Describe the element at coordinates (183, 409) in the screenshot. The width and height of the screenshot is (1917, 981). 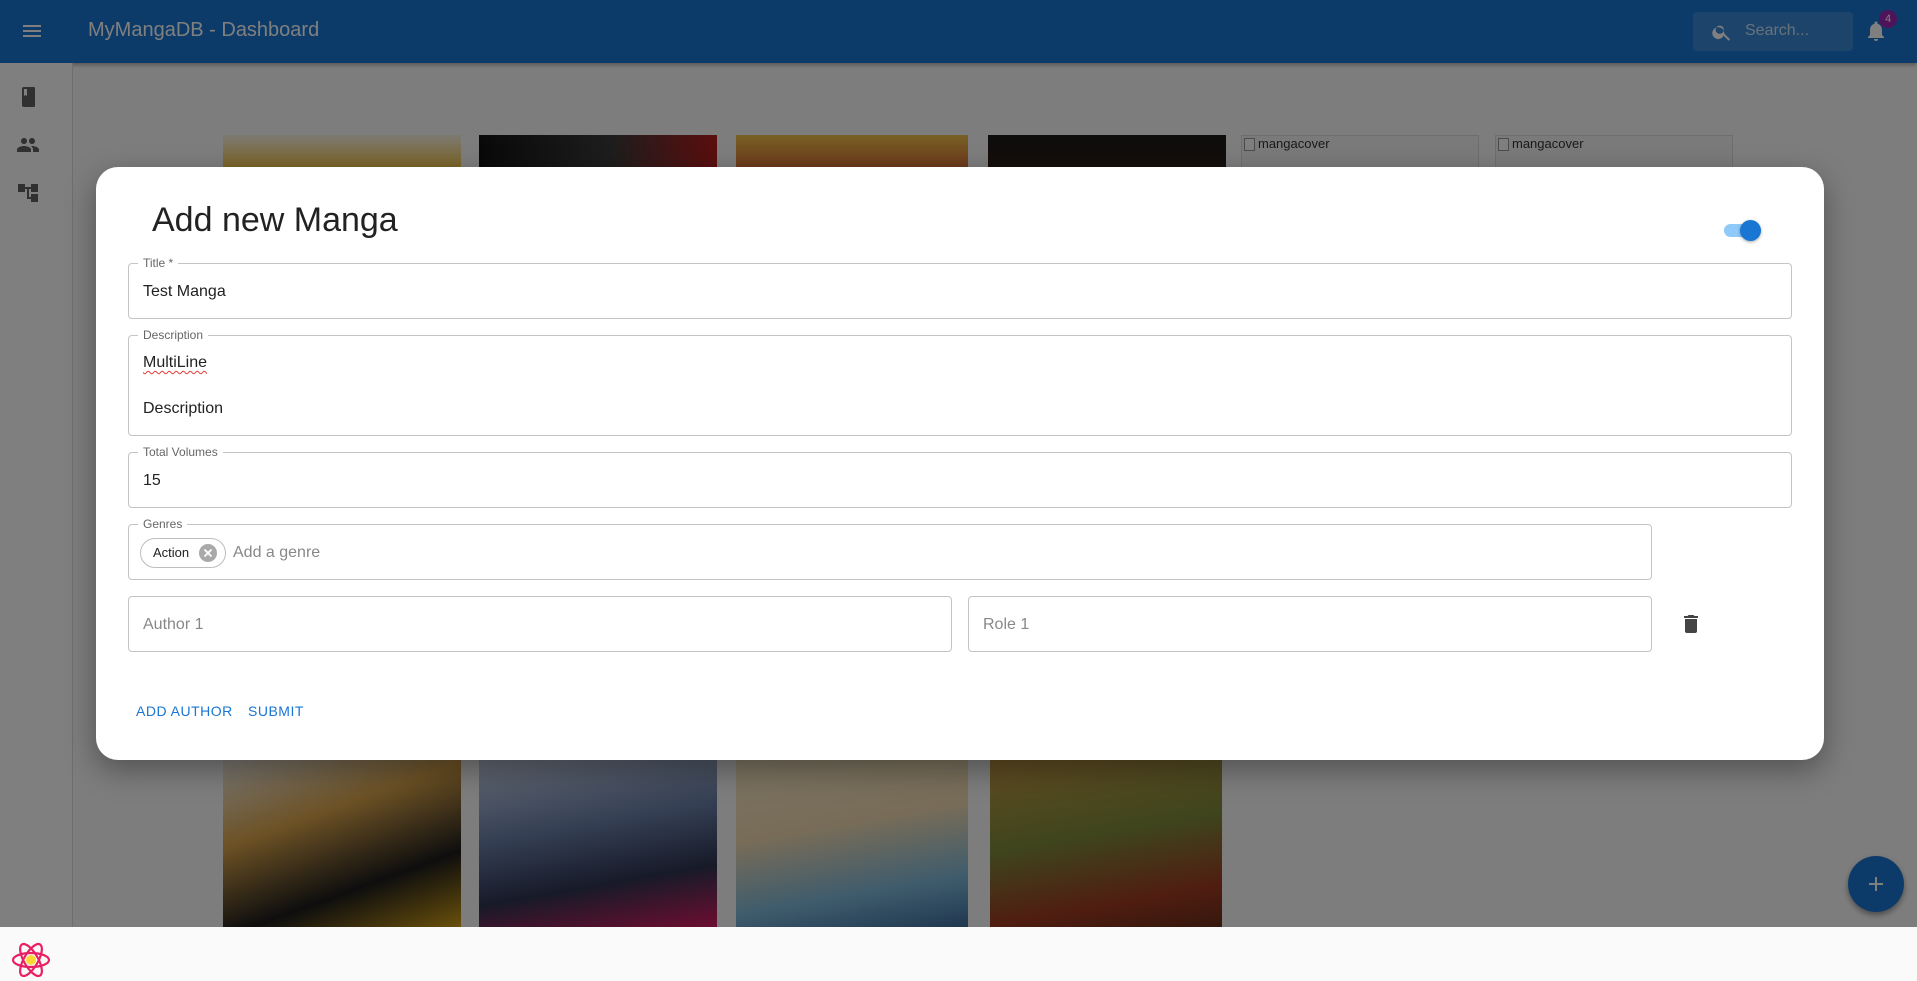
I see `description-line-2: Description` at that location.